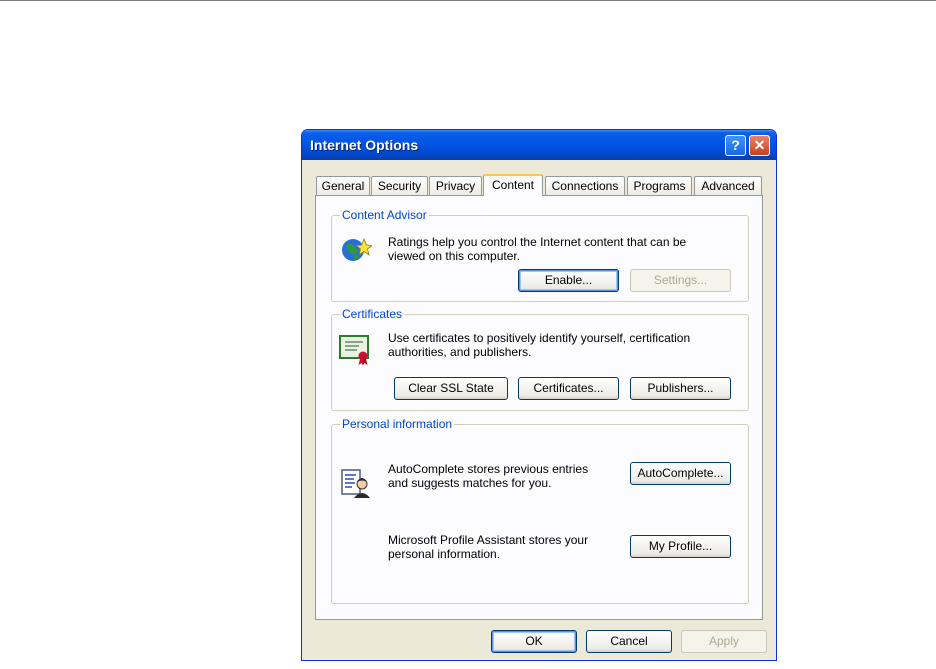  I want to click on tab-connections: Connections, so click(585, 185).